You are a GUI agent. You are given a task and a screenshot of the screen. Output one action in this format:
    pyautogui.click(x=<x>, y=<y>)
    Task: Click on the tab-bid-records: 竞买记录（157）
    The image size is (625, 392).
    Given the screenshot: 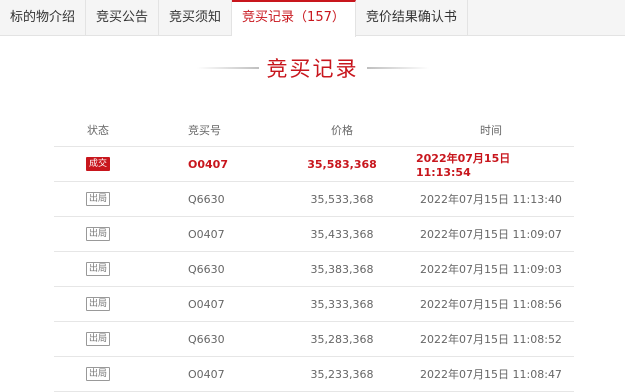 What is the action you would take?
    pyautogui.click(x=294, y=18)
    